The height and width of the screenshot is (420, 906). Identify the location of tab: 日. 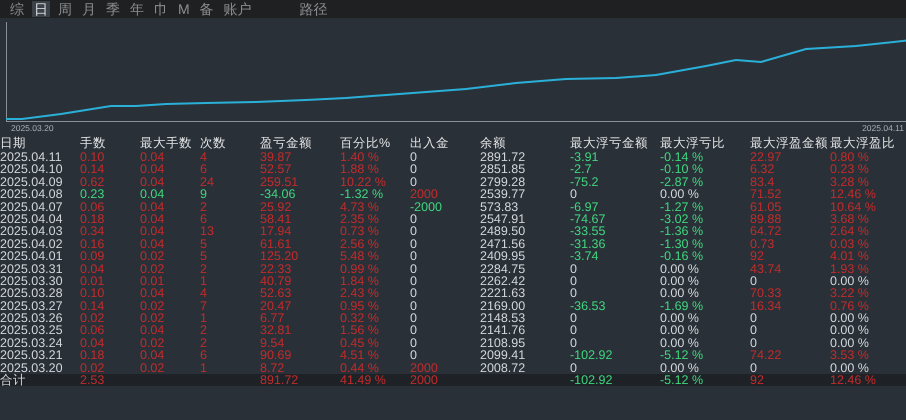
(41, 9).